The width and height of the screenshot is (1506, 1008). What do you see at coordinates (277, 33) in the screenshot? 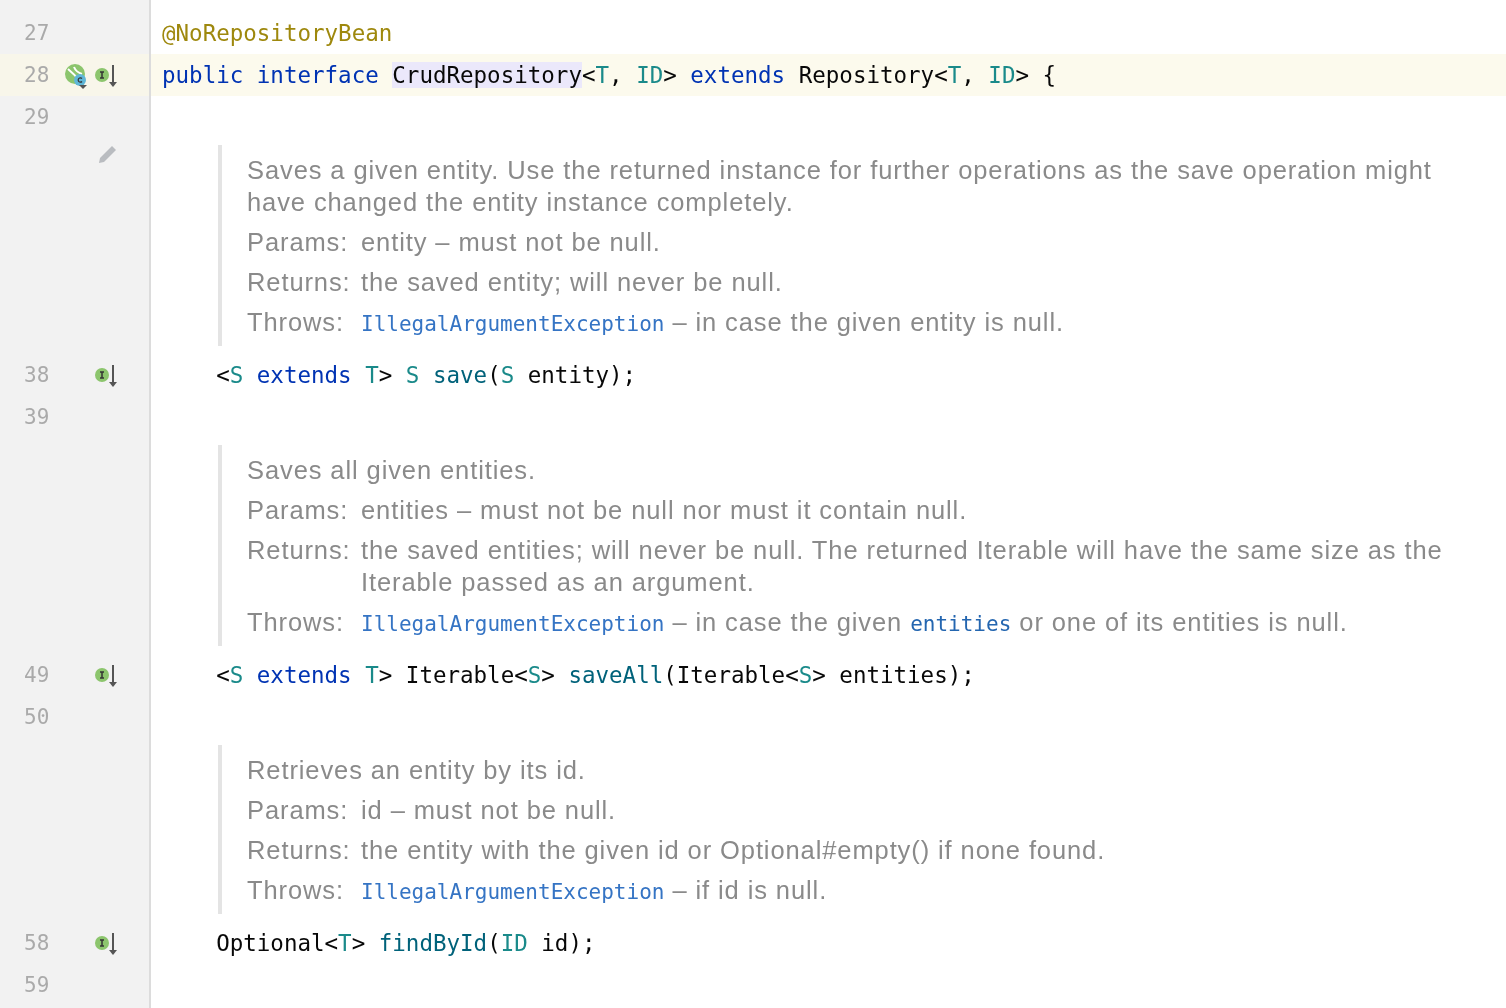
I see `code-line: @NoRepositoryBean` at bounding box center [277, 33].